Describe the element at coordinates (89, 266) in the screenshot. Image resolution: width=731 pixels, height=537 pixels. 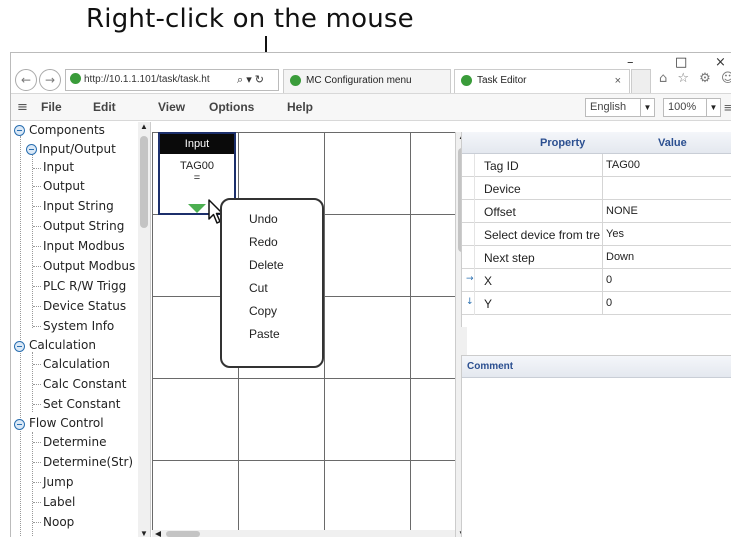
I see `tree-item-output-modbus: Output Modbus` at that location.